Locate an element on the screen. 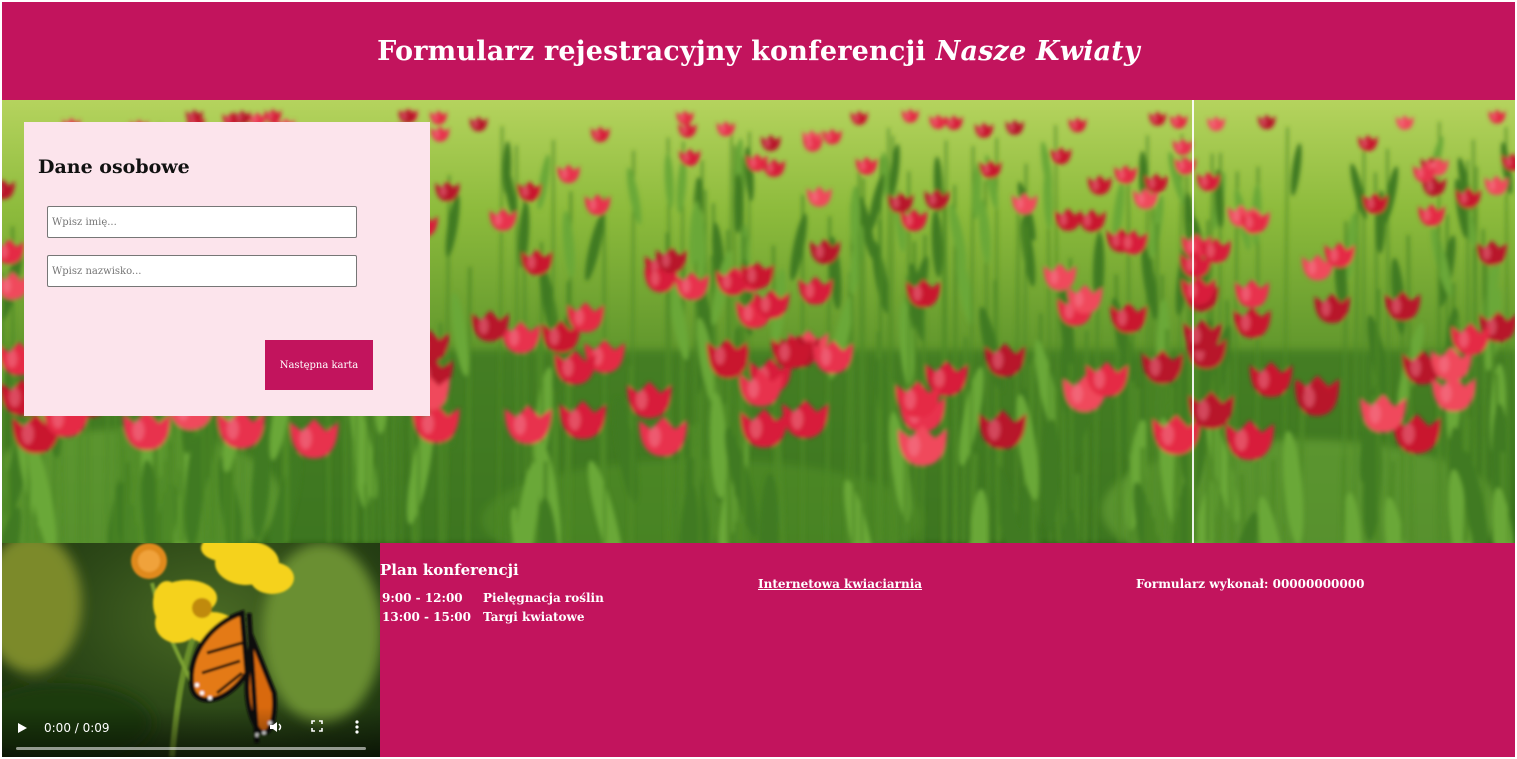  video-time: 0:00 / 0:09 is located at coordinates (77, 728).